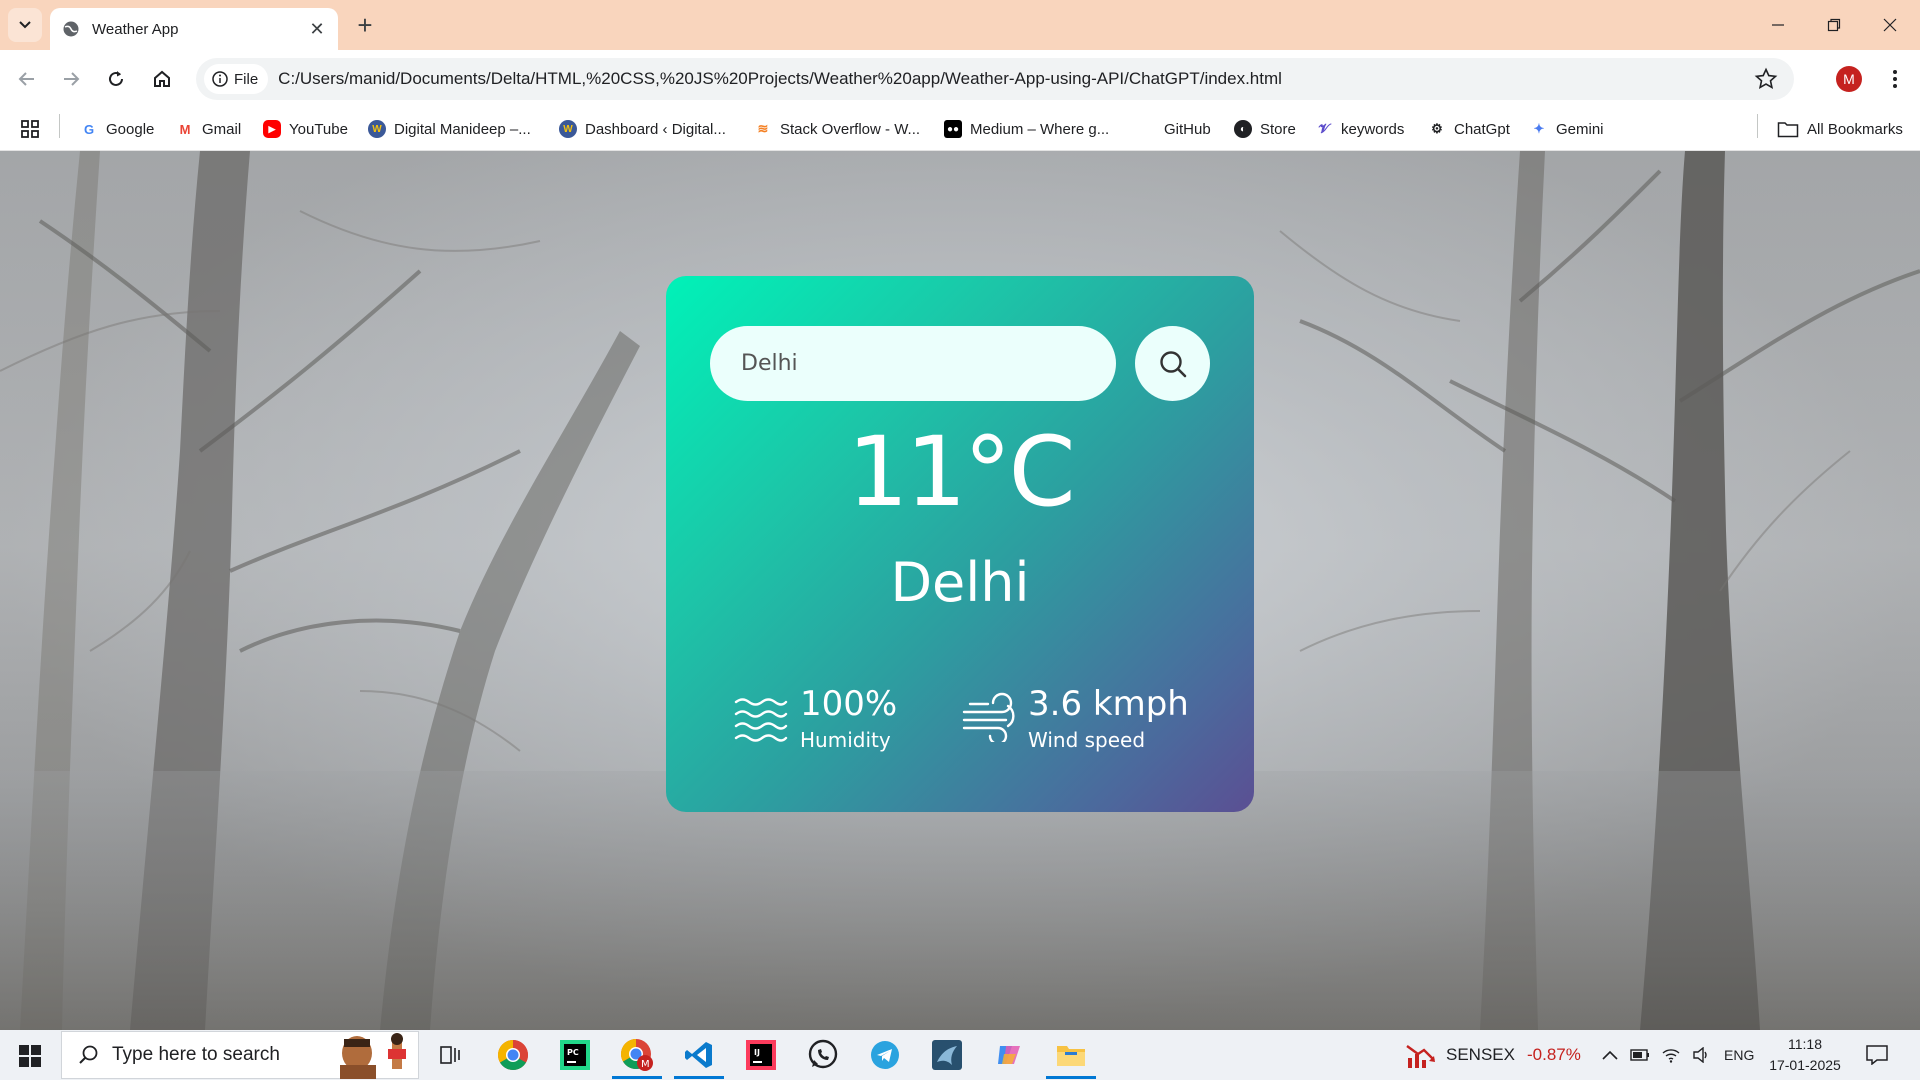 This screenshot has width=1920, height=1080. What do you see at coordinates (1553, 1054) in the screenshot?
I see `sensex-change: -0.87%` at bounding box center [1553, 1054].